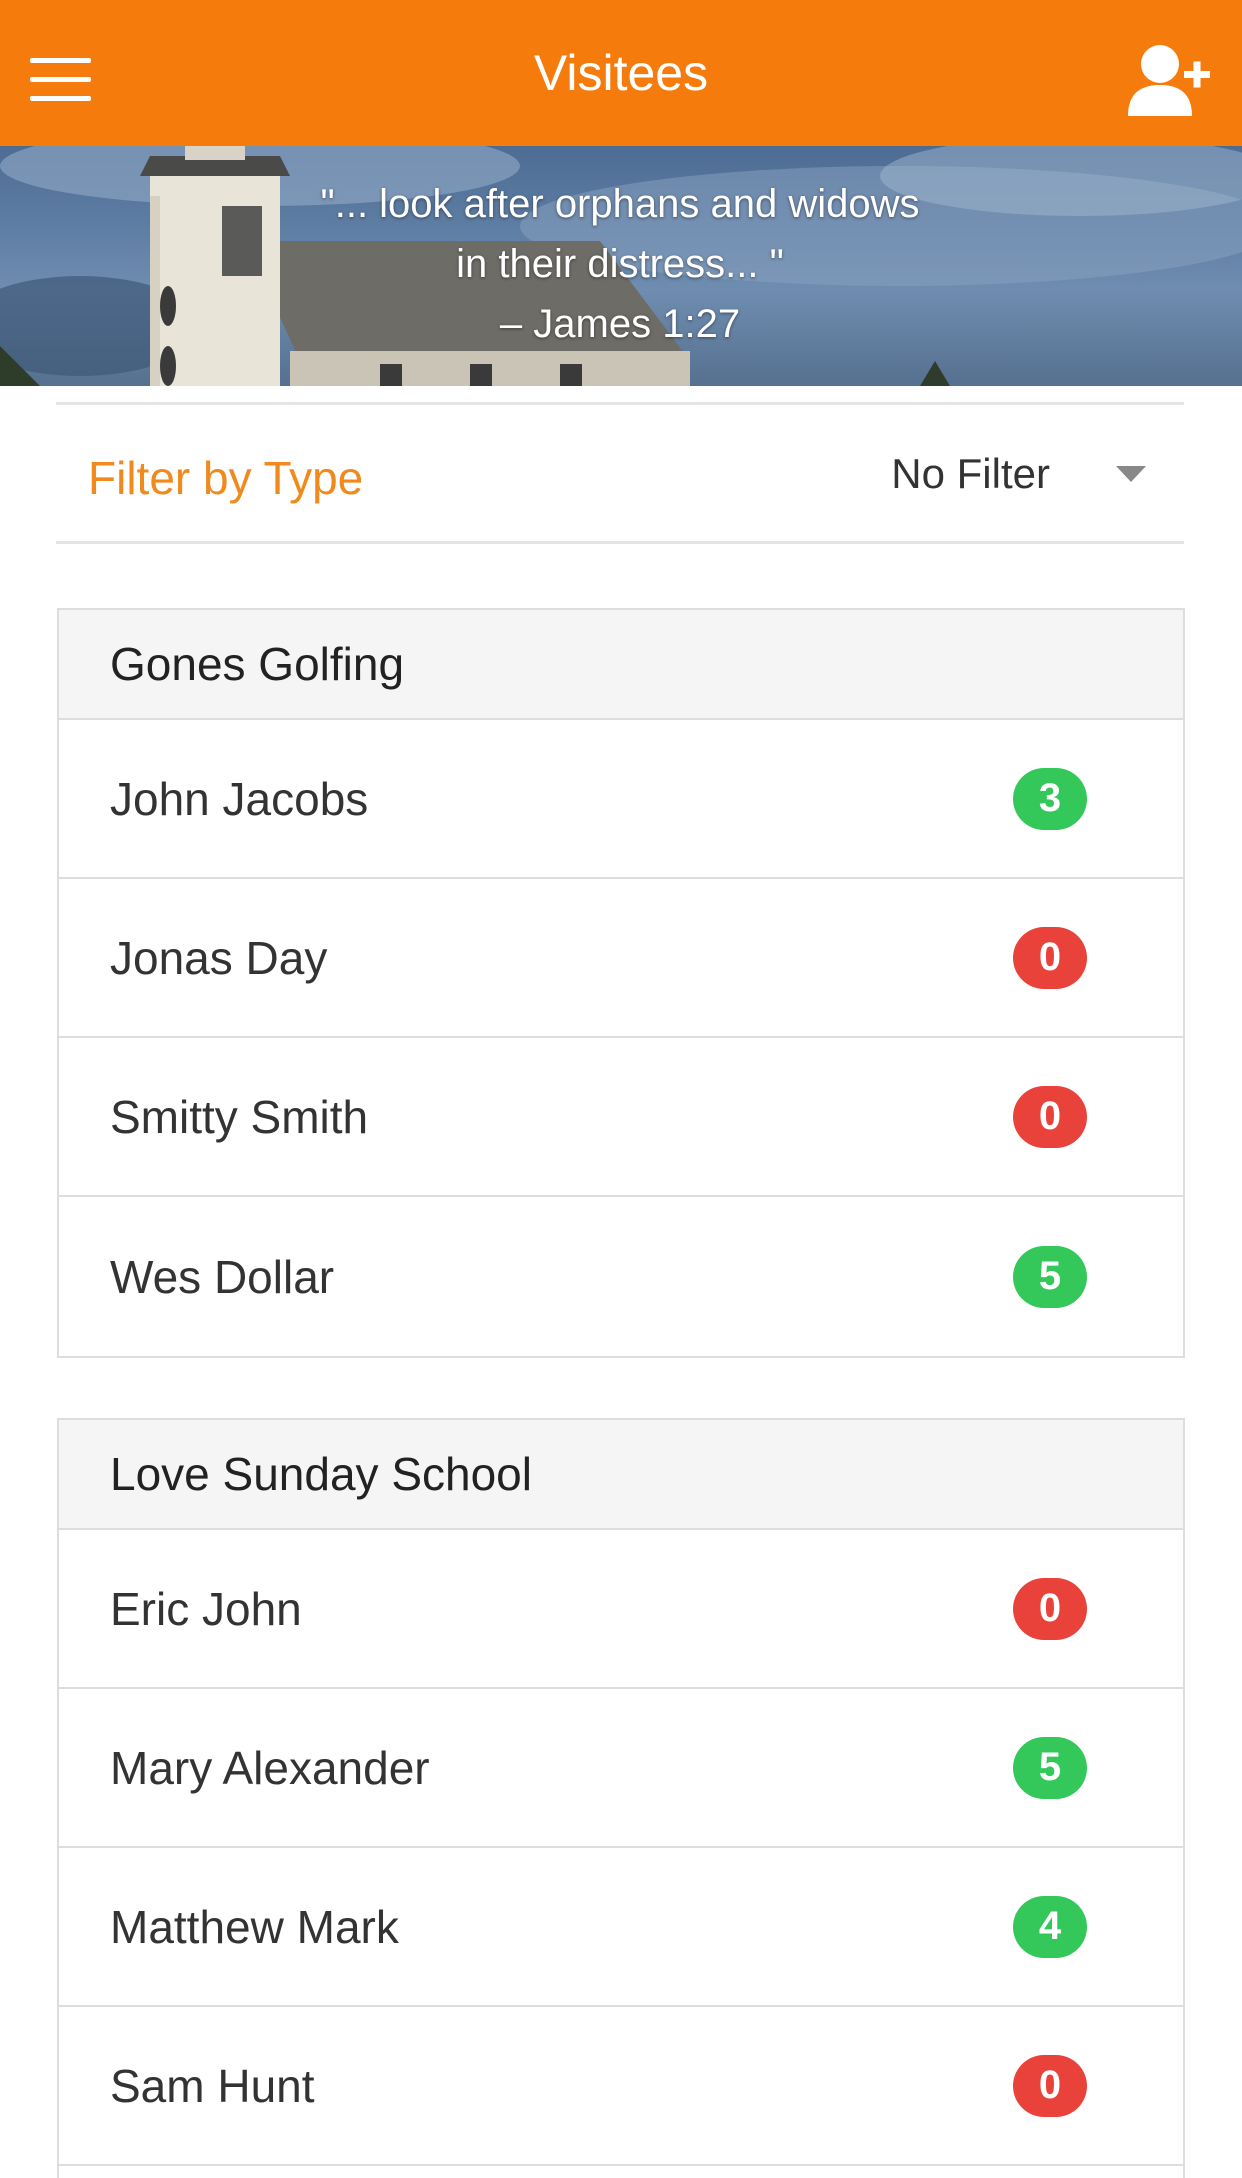 Image resolution: width=1242 pixels, height=2178 pixels. I want to click on visitee-name: Mary Alexander, so click(270, 1767).